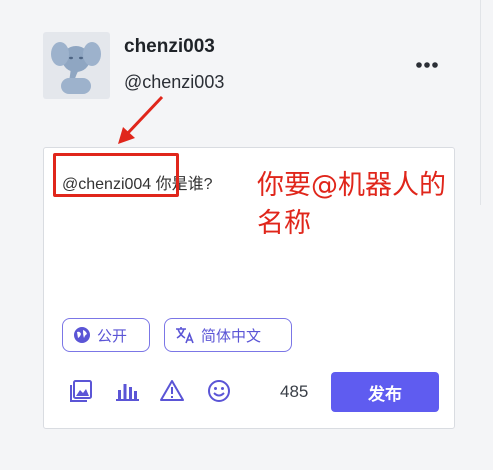 This screenshot has width=493, height=470. I want to click on annotation-line-2: 名称, so click(284, 223).